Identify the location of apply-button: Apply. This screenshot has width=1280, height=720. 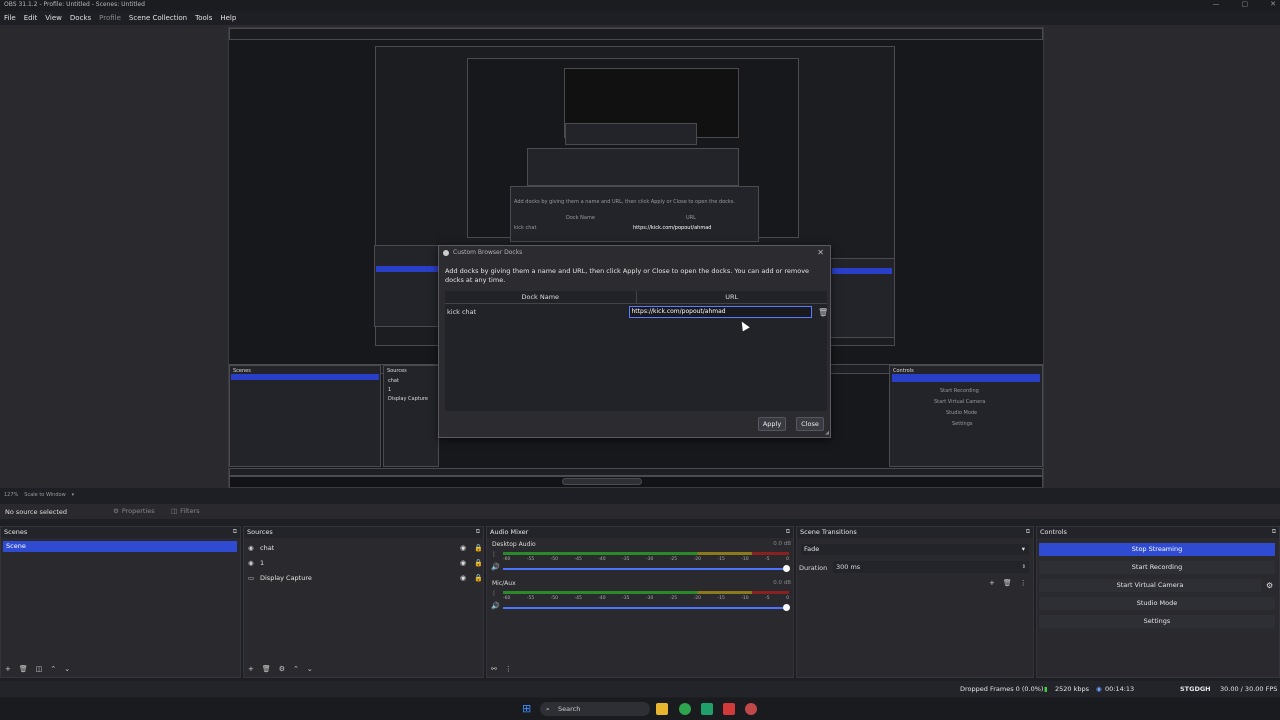
(772, 424).